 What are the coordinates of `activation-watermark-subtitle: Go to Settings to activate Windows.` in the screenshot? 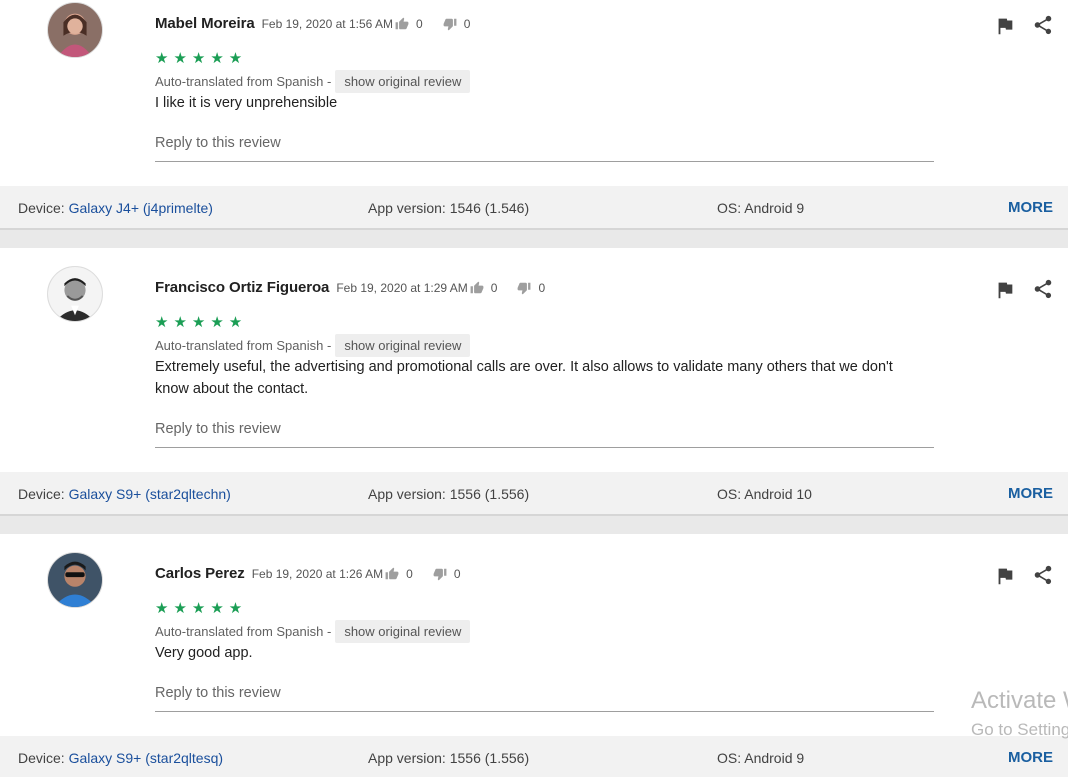 It's located at (1019, 729).